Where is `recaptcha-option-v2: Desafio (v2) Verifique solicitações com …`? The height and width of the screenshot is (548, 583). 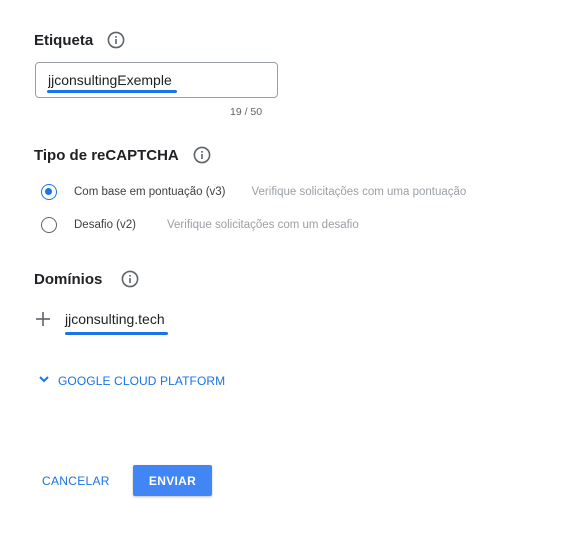 recaptcha-option-v2: Desafio (v2) Verifique solicitações com … is located at coordinates (200, 225).